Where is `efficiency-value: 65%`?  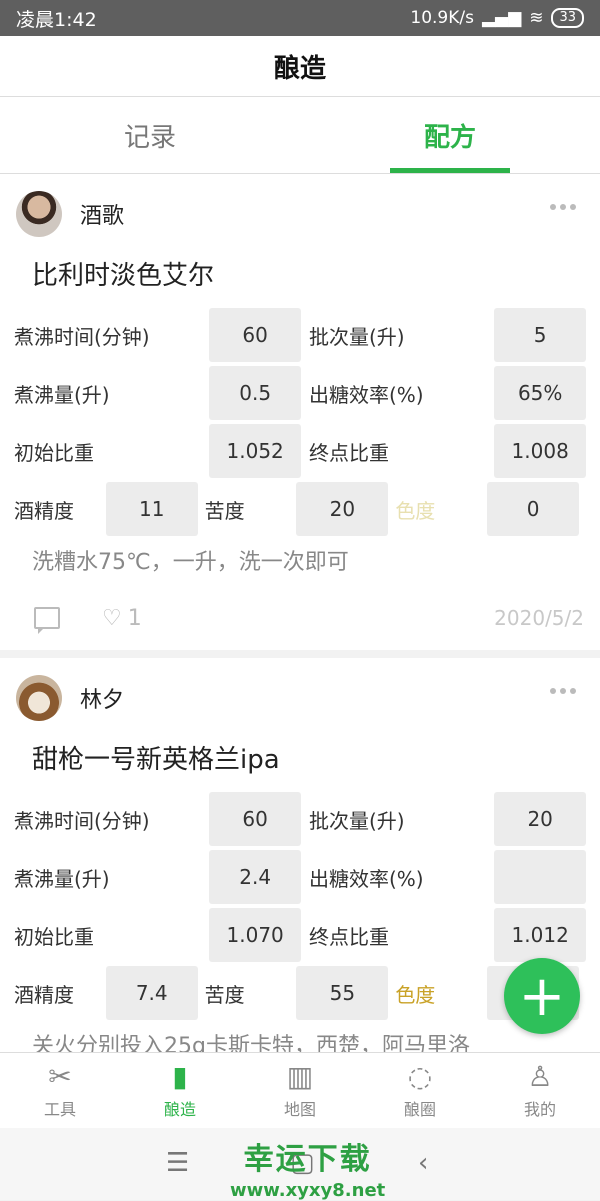 efficiency-value: 65% is located at coordinates (540, 393).